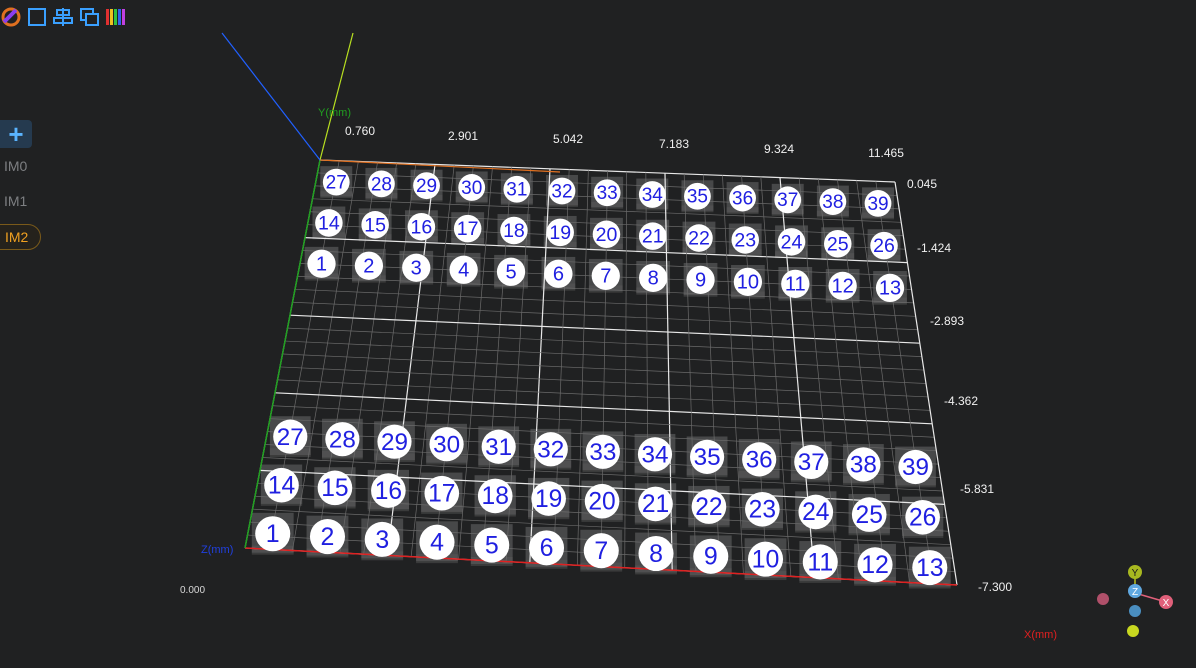 The width and height of the screenshot is (1196, 668). Describe the element at coordinates (463, 136) in the screenshot. I see `x-tick-label: 2.901` at that location.